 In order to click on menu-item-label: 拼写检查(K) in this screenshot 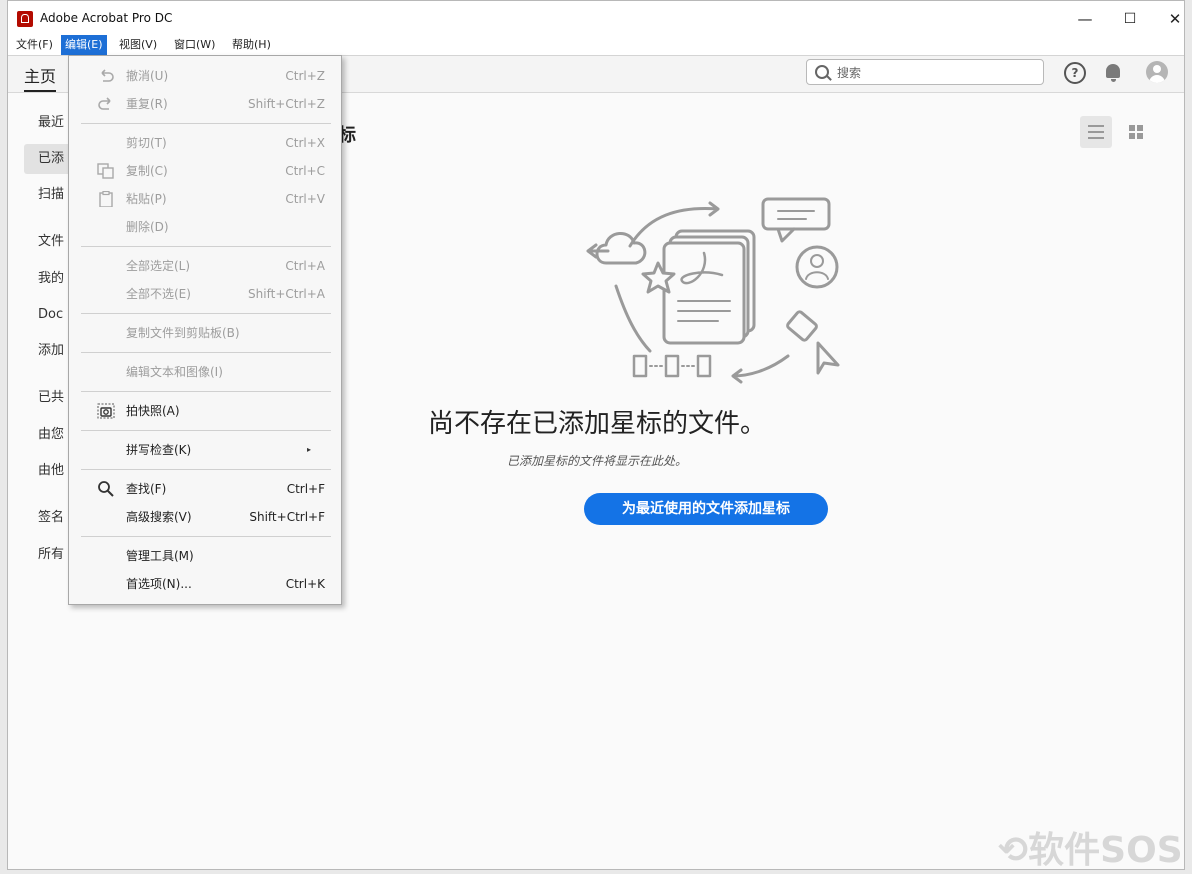, I will do `click(159, 450)`.